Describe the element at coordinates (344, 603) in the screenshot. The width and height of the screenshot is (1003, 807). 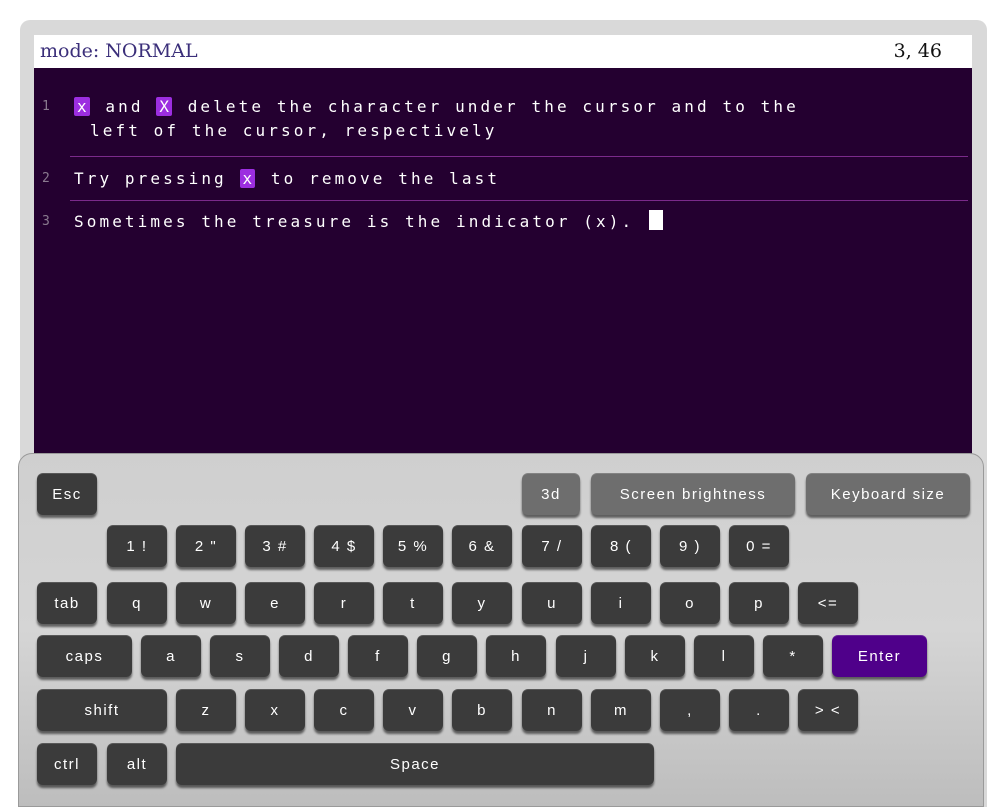
I see `key-r: r` at that location.